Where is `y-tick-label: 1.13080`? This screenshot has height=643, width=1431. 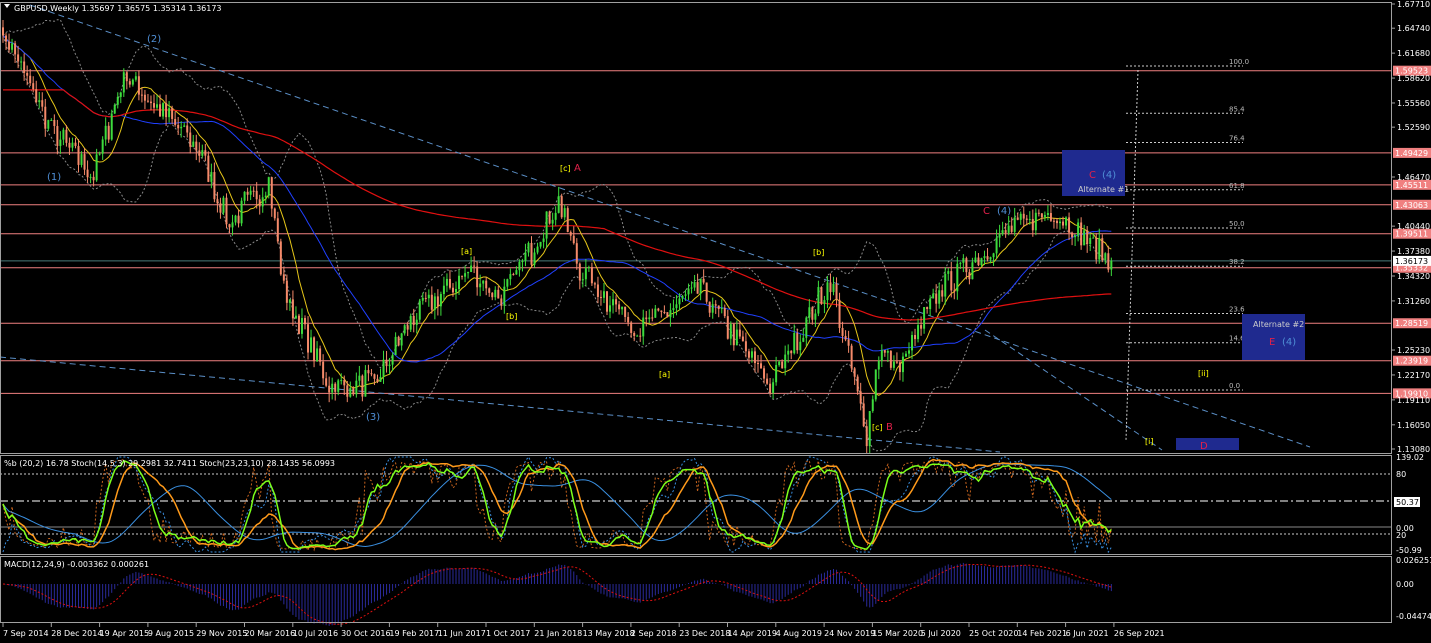 y-tick-label: 1.13080 is located at coordinates (1413, 449).